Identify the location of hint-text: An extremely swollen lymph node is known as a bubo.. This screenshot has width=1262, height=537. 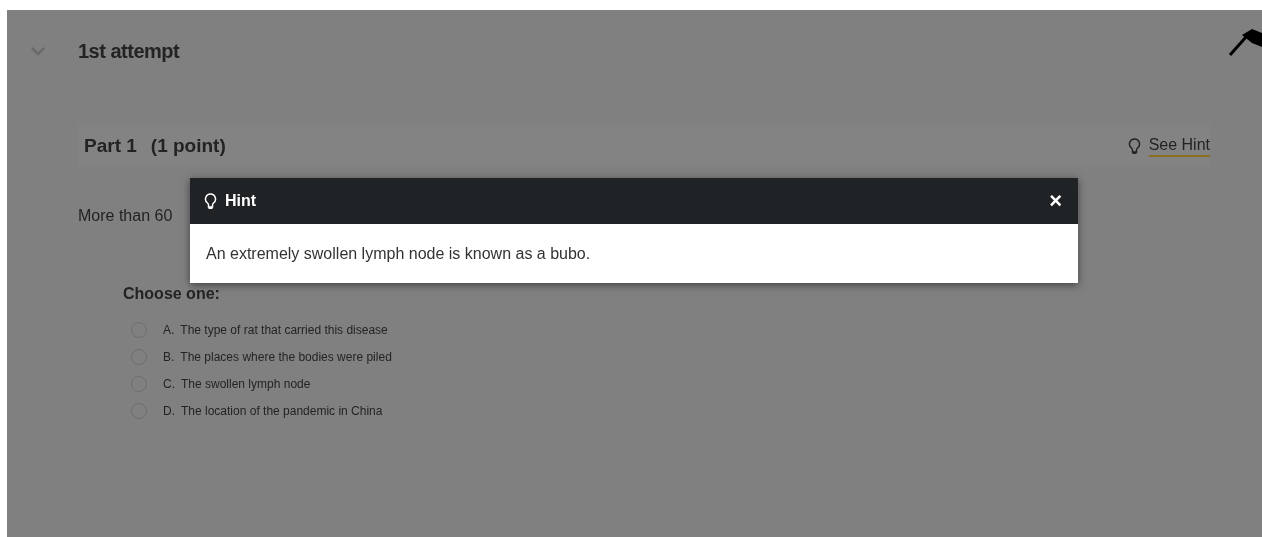
(398, 253).